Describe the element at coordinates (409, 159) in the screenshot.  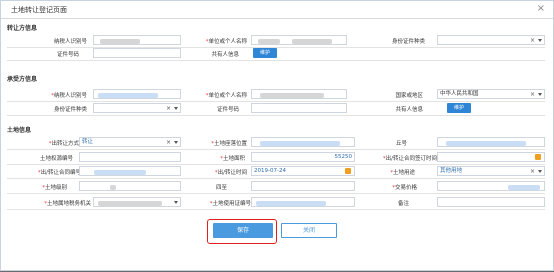
I see `contract-sign-time-label: *出/转让合同签订时间` at that location.